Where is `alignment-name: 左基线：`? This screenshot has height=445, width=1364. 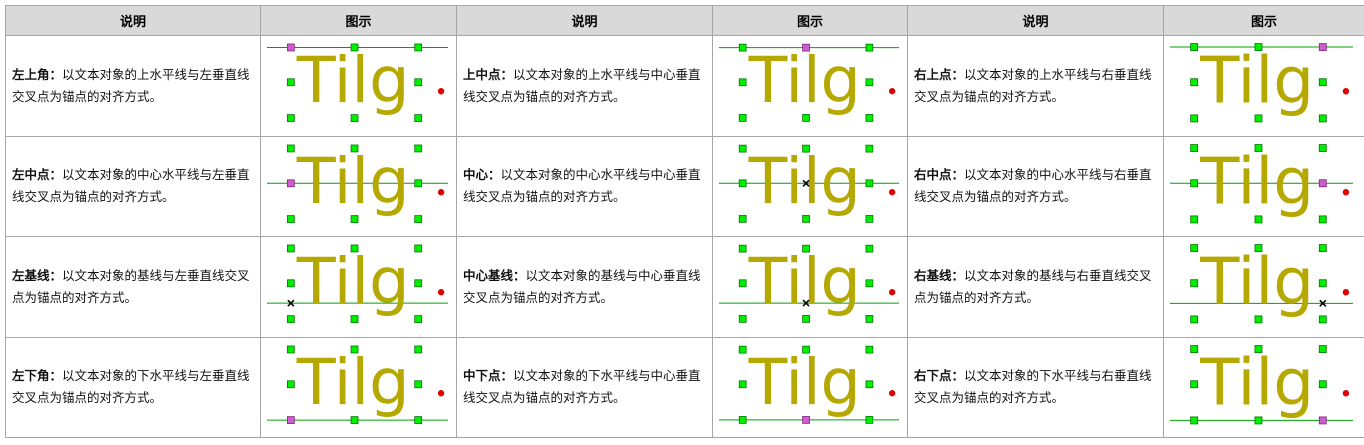 alignment-name: 左基线： is located at coordinates (37, 275).